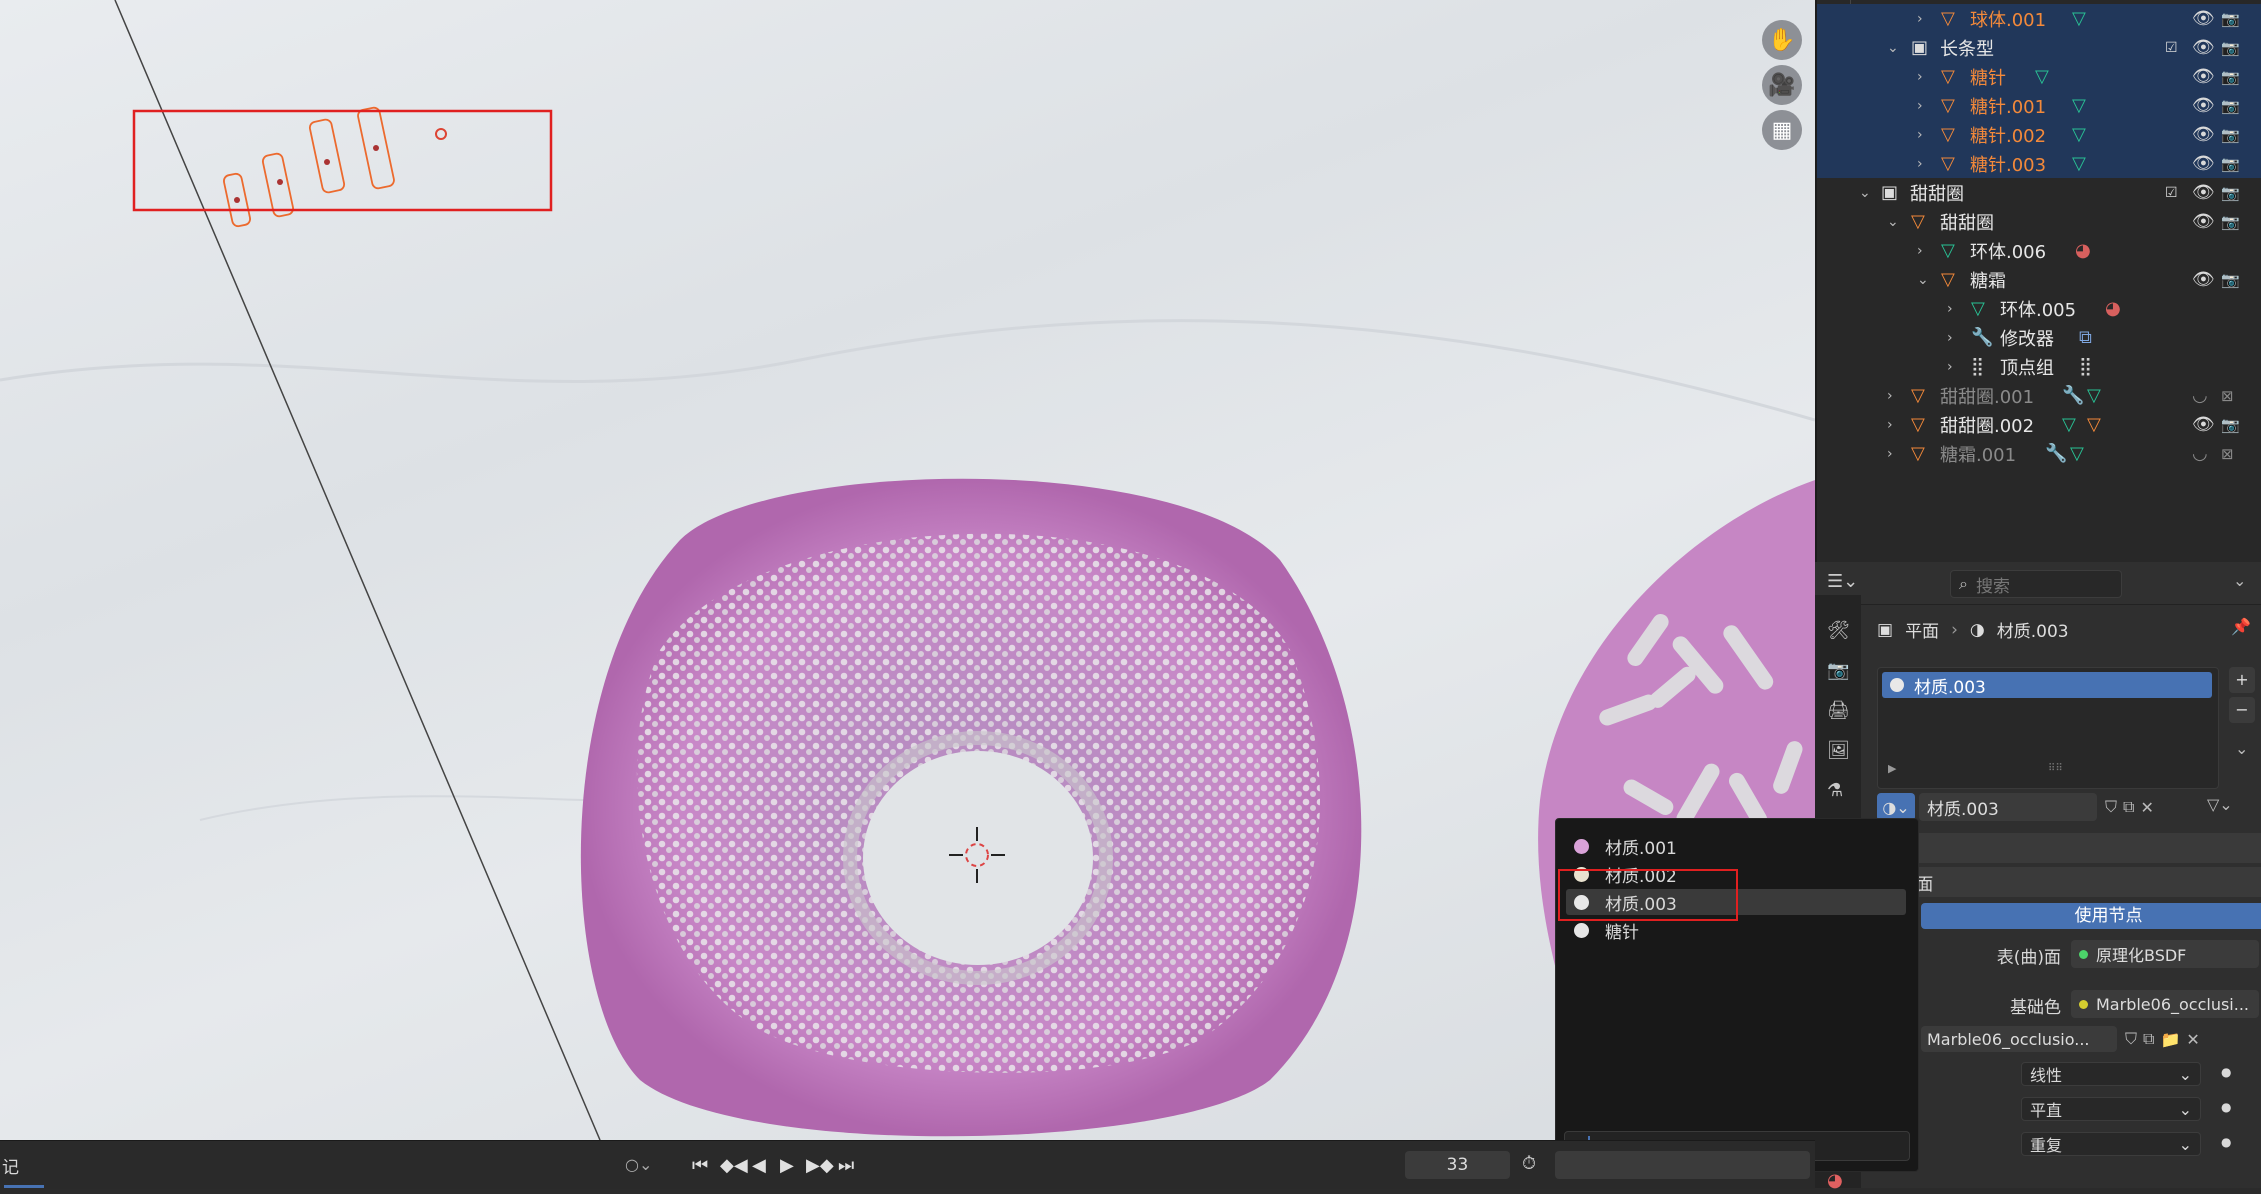 The width and height of the screenshot is (2261, 1194). What do you see at coordinates (1457, 1165) in the screenshot?
I see `current-frame-field: 33` at bounding box center [1457, 1165].